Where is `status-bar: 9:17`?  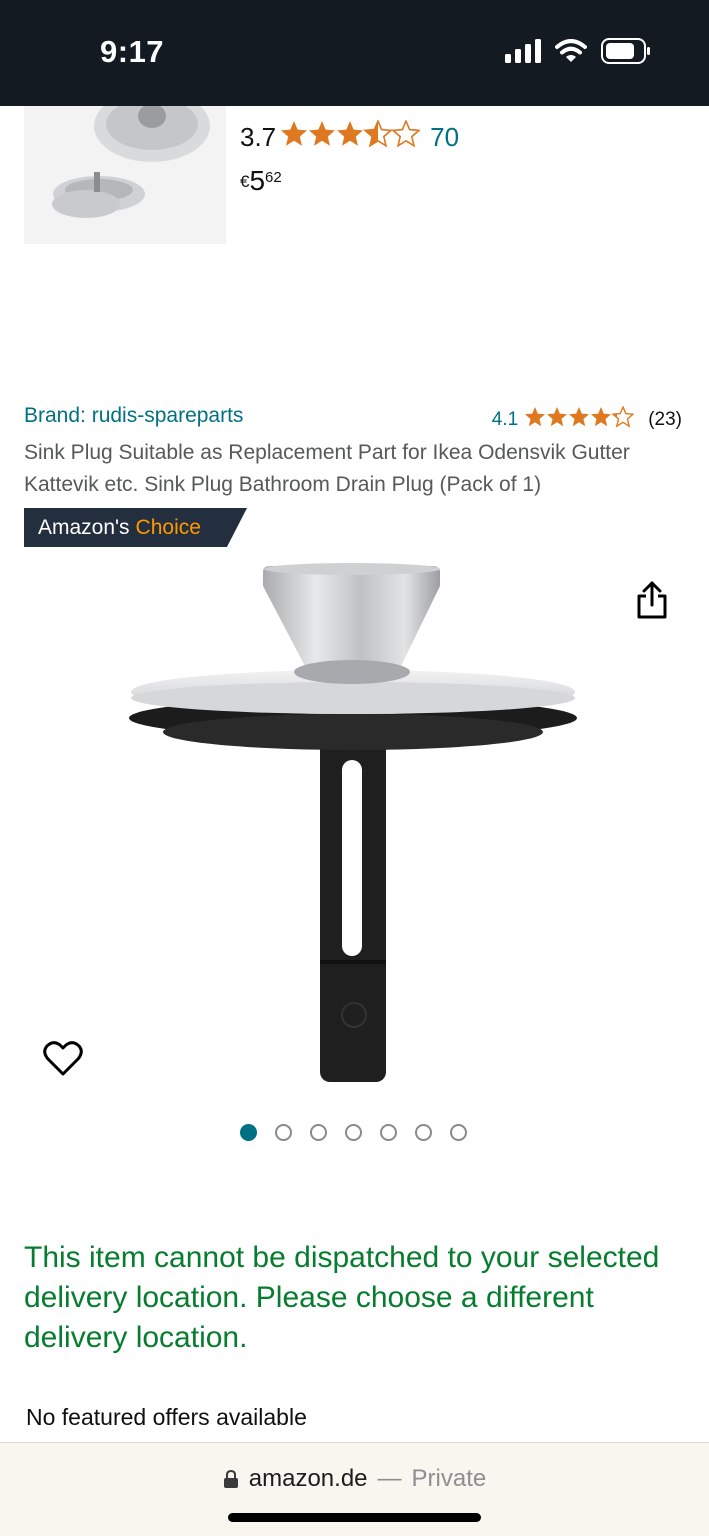 status-bar: 9:17 is located at coordinates (354, 53).